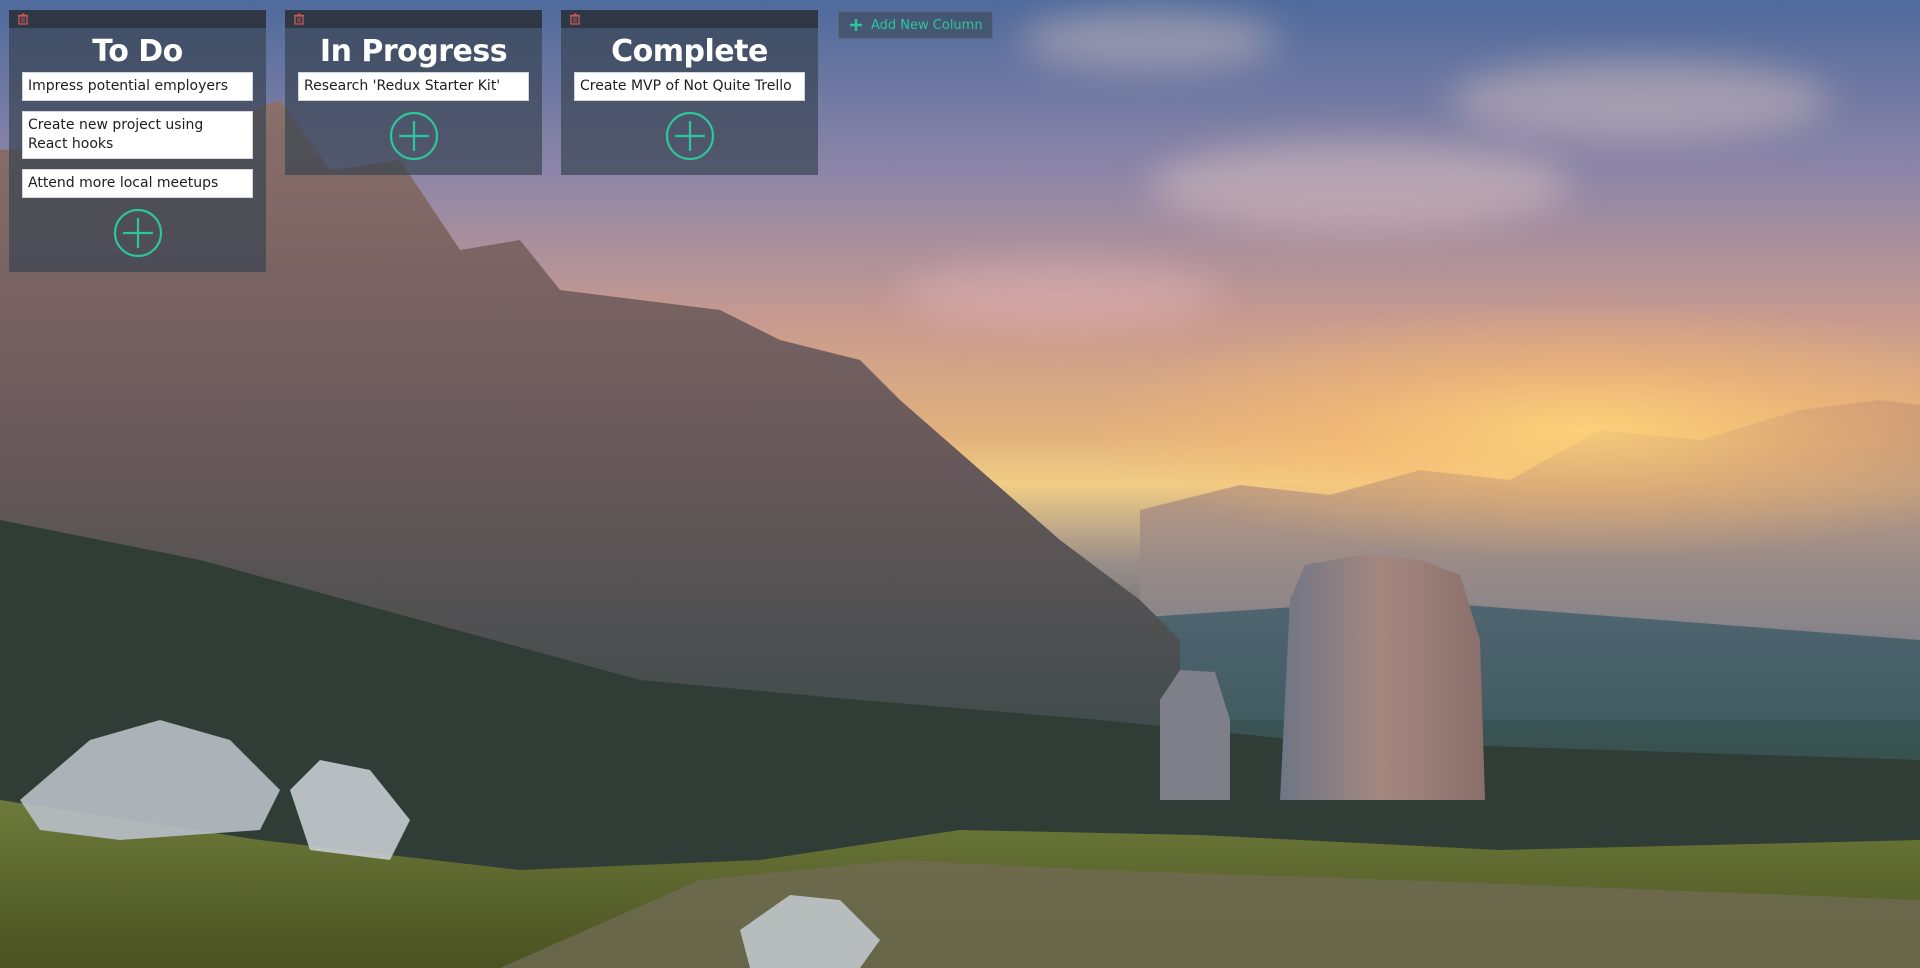 The image size is (1920, 968). I want to click on plus-icon, so click(856, 25).